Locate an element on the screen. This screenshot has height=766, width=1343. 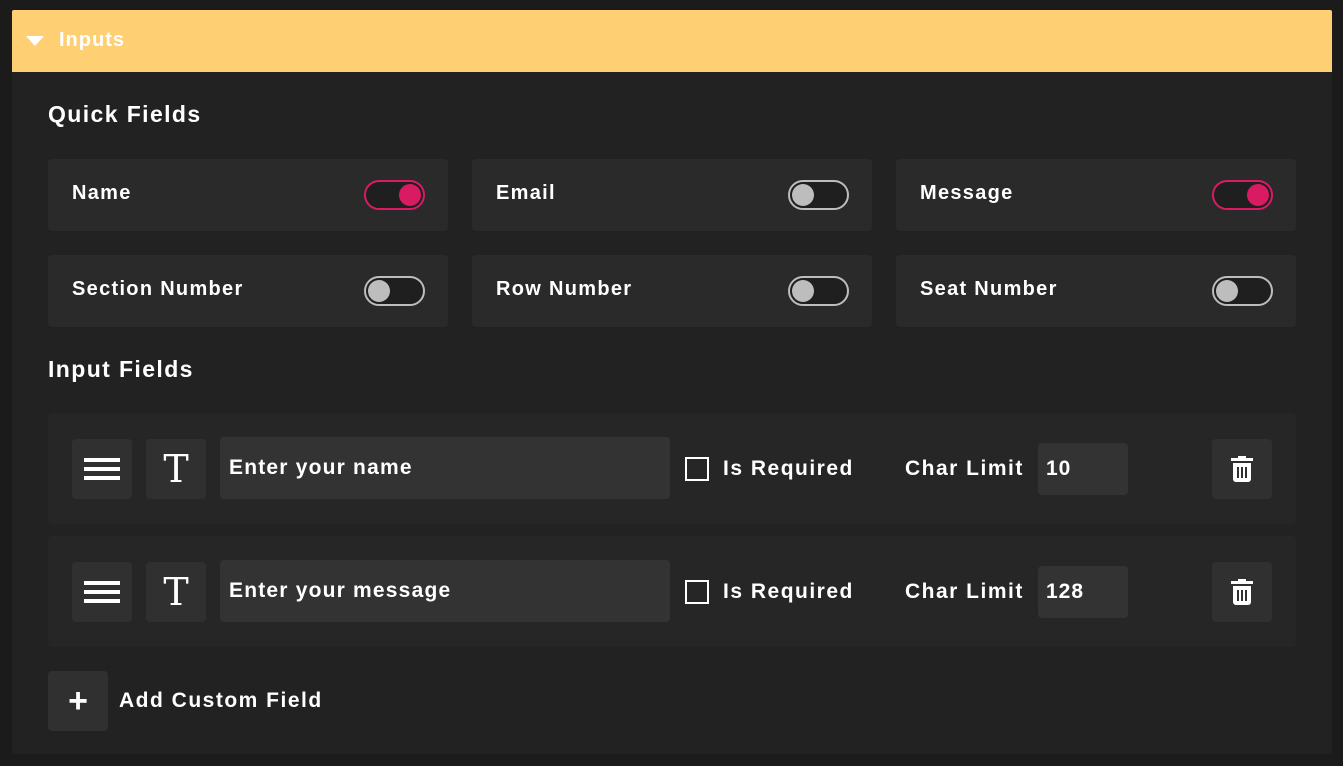
add-custom-field-button: + is located at coordinates (78, 701).